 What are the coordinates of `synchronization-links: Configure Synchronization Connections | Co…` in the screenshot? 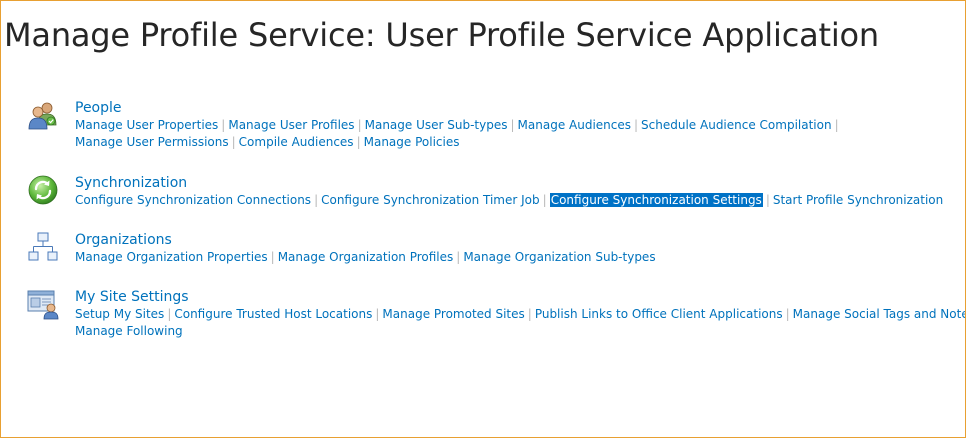 It's located at (520, 200).